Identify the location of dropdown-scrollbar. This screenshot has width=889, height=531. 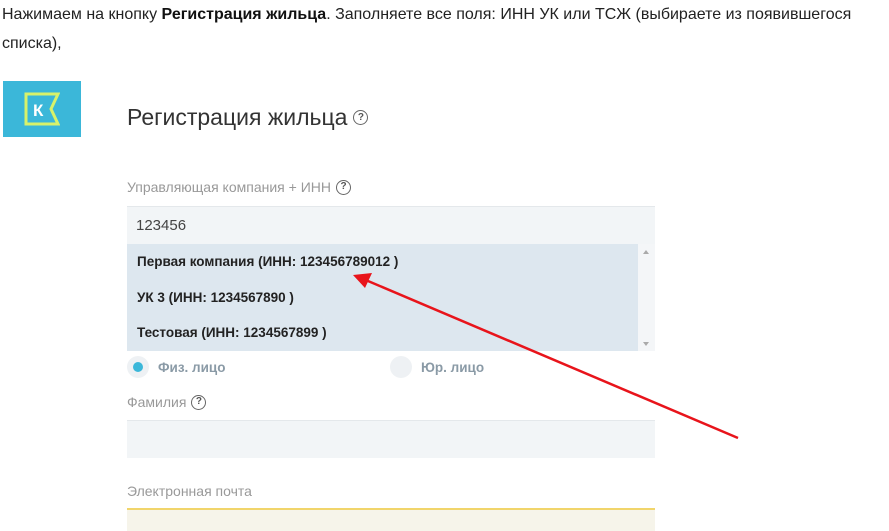
(646, 297).